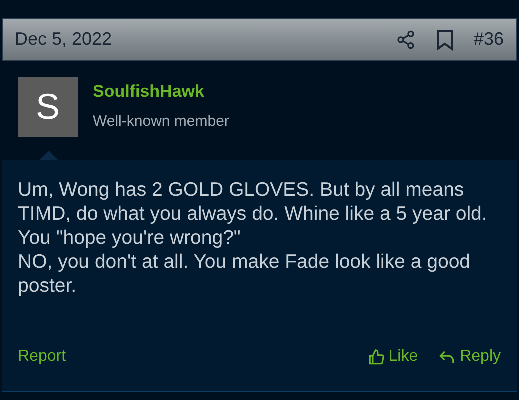 This screenshot has height=400, width=519. What do you see at coordinates (445, 39) in the screenshot?
I see `bookmark-icon` at bounding box center [445, 39].